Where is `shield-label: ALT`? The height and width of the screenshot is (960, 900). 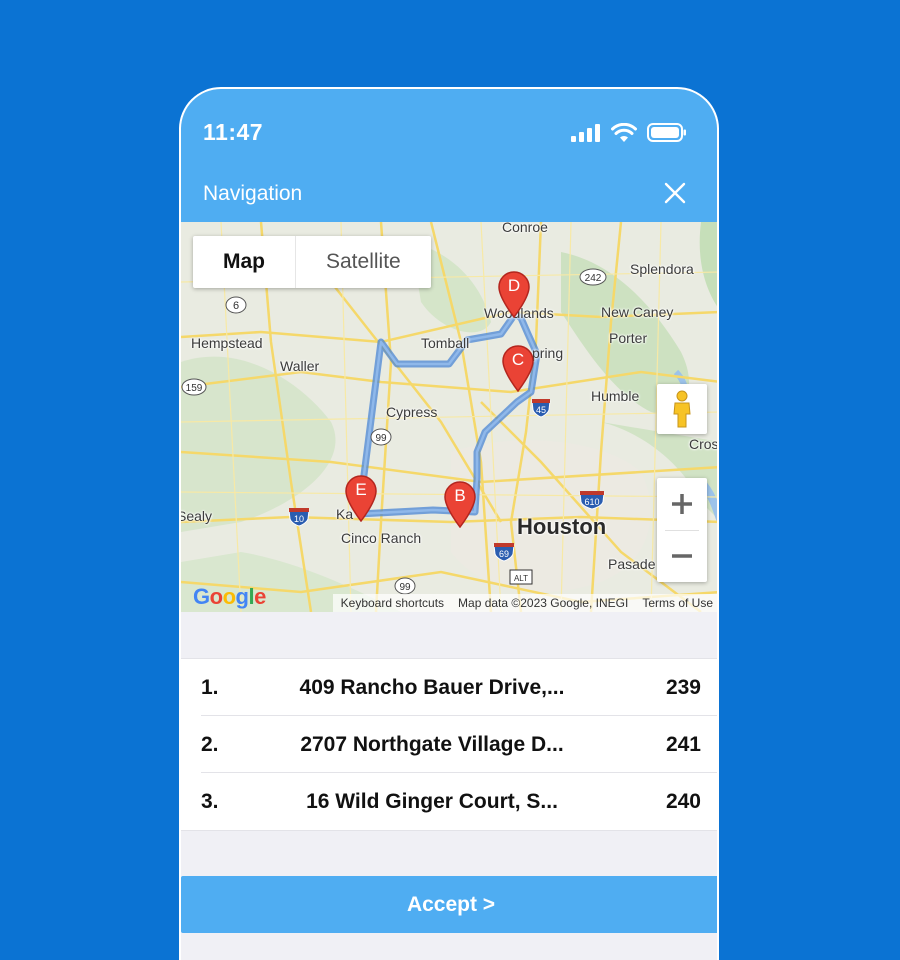
shield-label: ALT is located at coordinates (521, 578).